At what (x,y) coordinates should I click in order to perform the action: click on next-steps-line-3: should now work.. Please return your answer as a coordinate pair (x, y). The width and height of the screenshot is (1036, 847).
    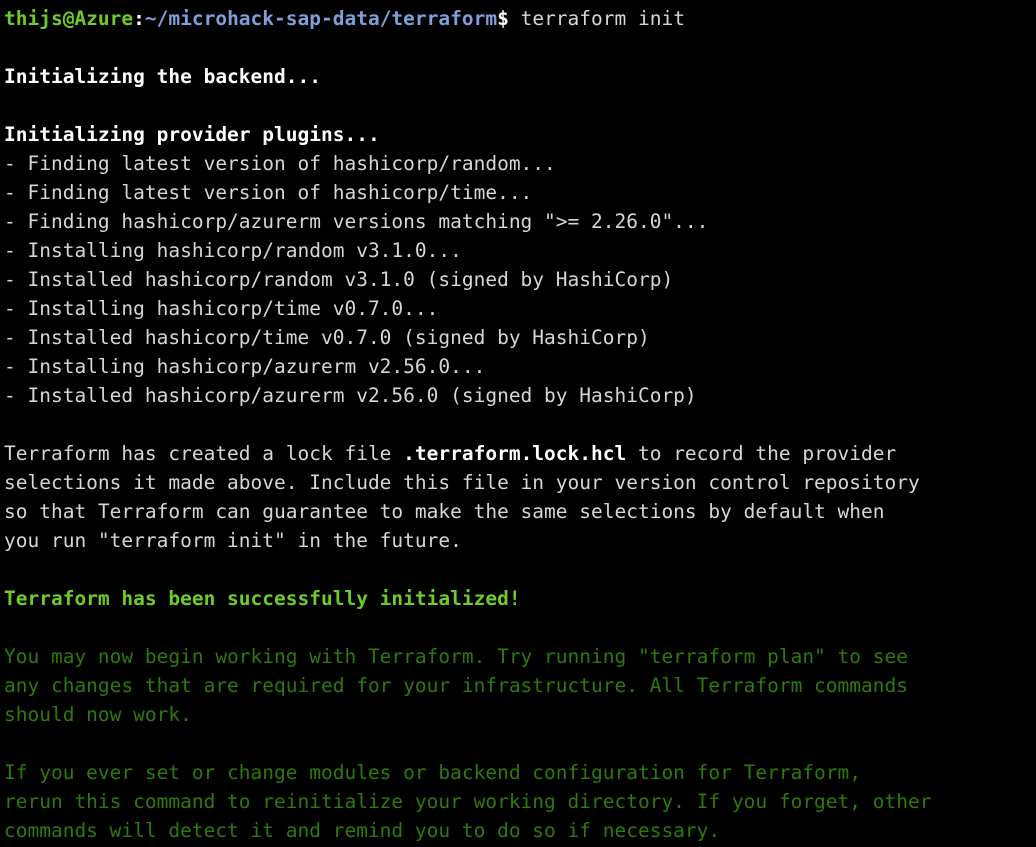
    Looking at the image, I should click on (98, 714).